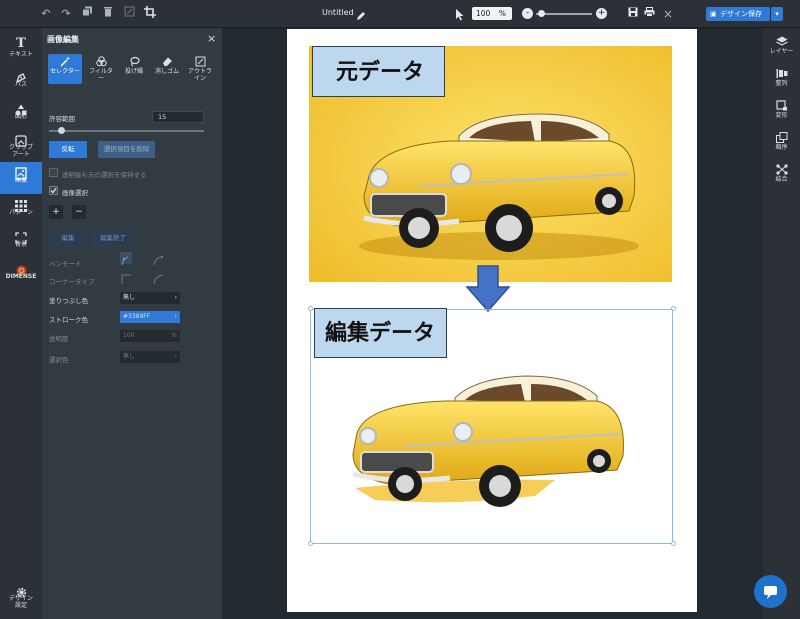  I want to click on design-settings-button: デザイン 設定, so click(21, 598).